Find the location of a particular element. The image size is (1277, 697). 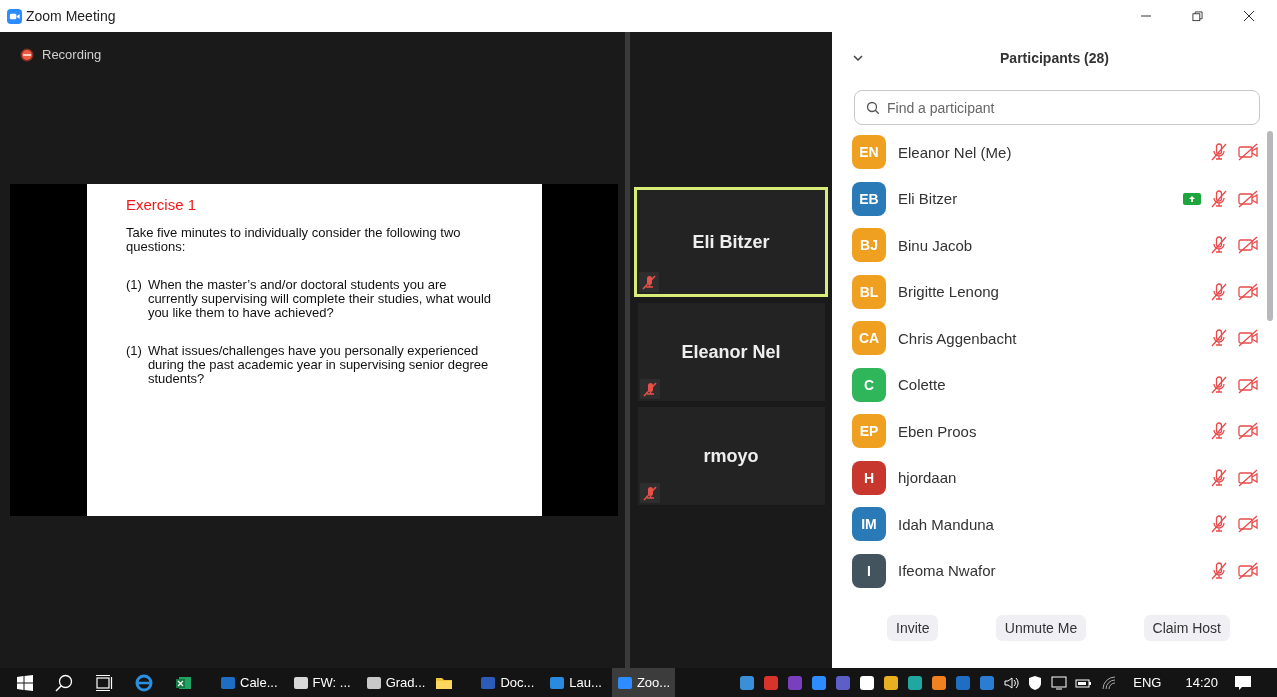

wifi-icon is located at coordinates (1109, 682).